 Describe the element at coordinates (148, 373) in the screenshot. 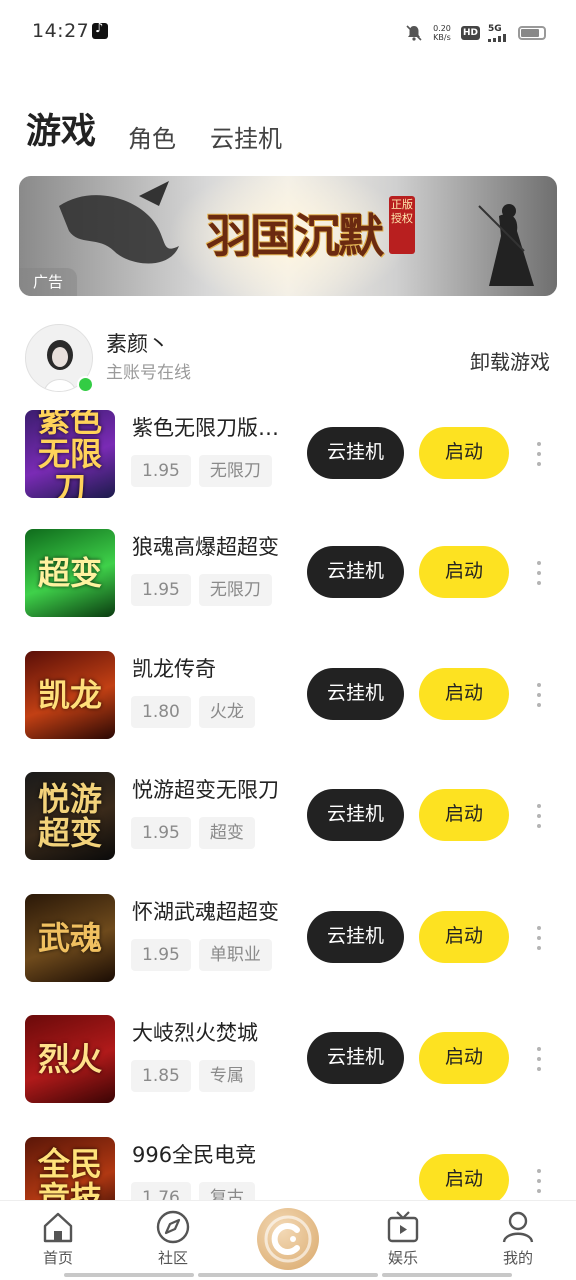

I see `account-status: 主账号在线` at that location.